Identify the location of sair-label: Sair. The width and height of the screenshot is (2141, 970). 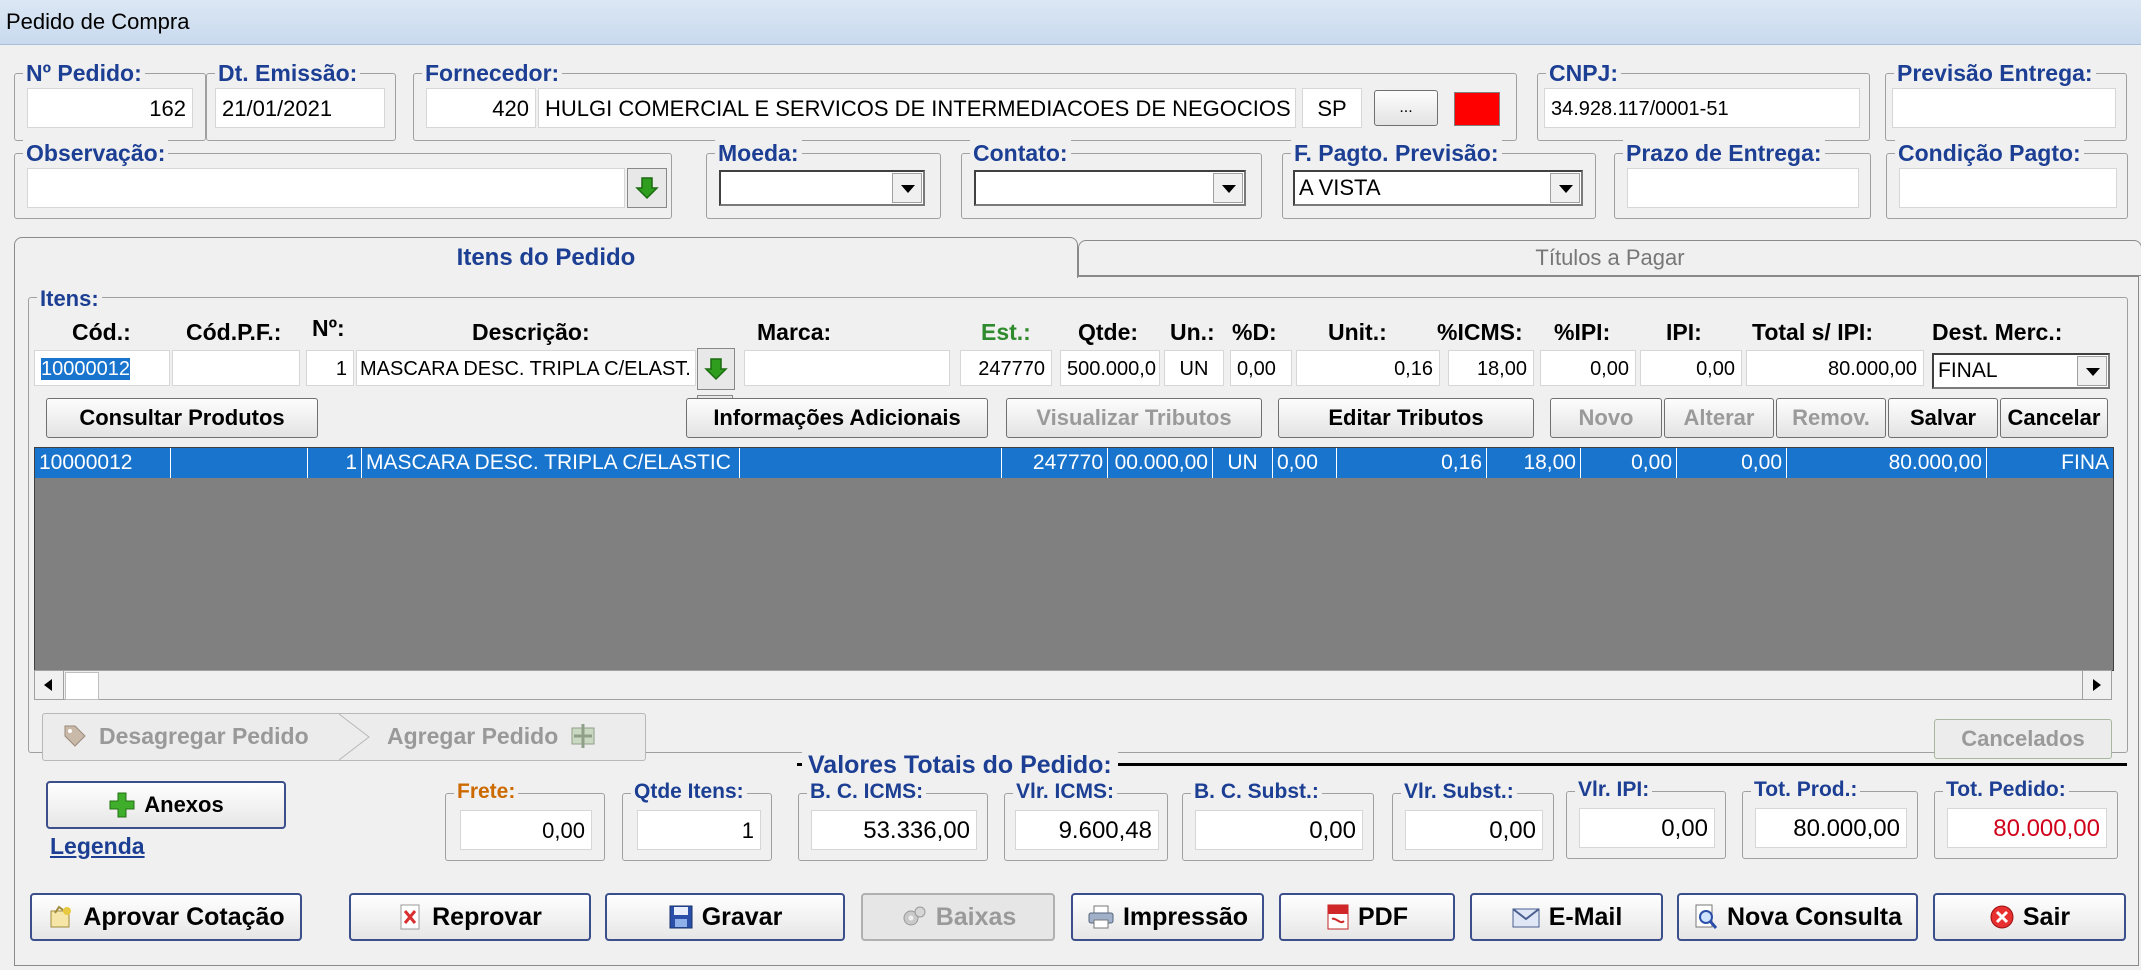
(2046, 916).